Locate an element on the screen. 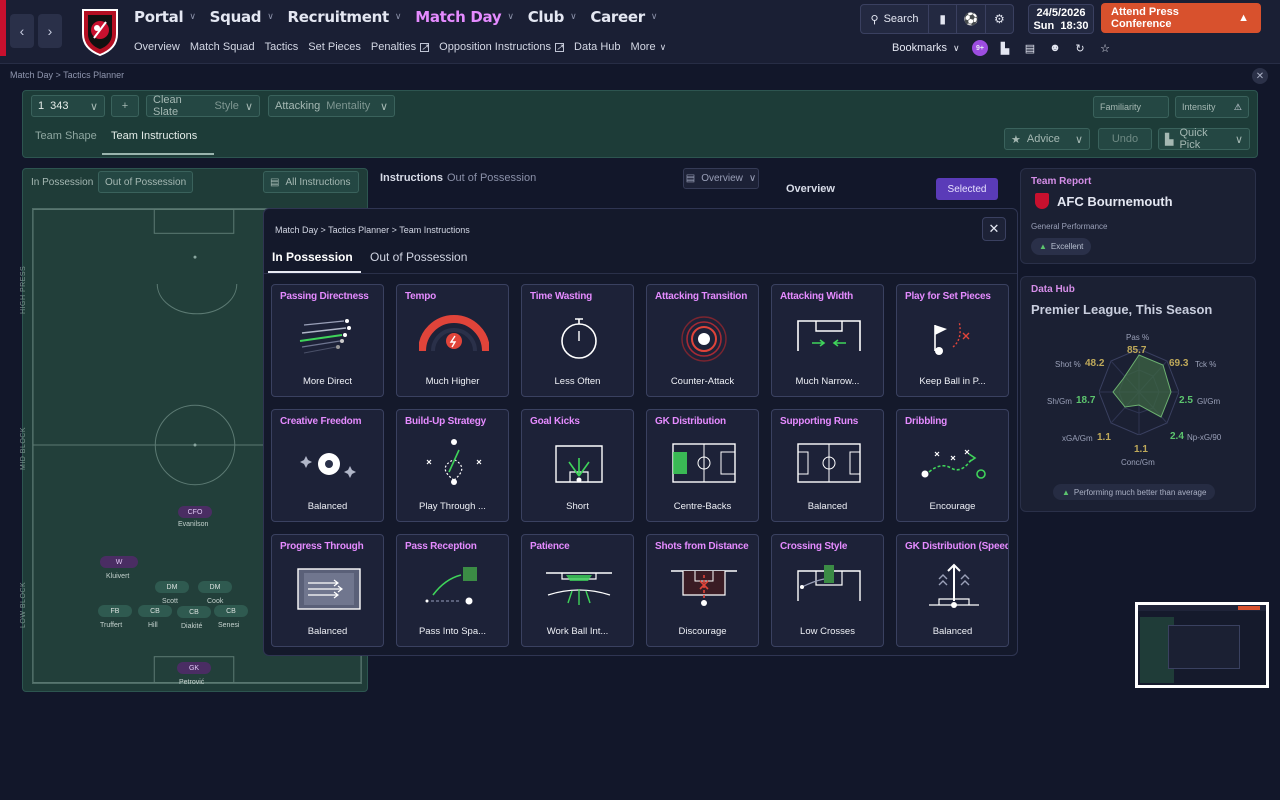 The height and width of the screenshot is (800, 1280). gear-icon: ⚙ is located at coordinates (999, 19).